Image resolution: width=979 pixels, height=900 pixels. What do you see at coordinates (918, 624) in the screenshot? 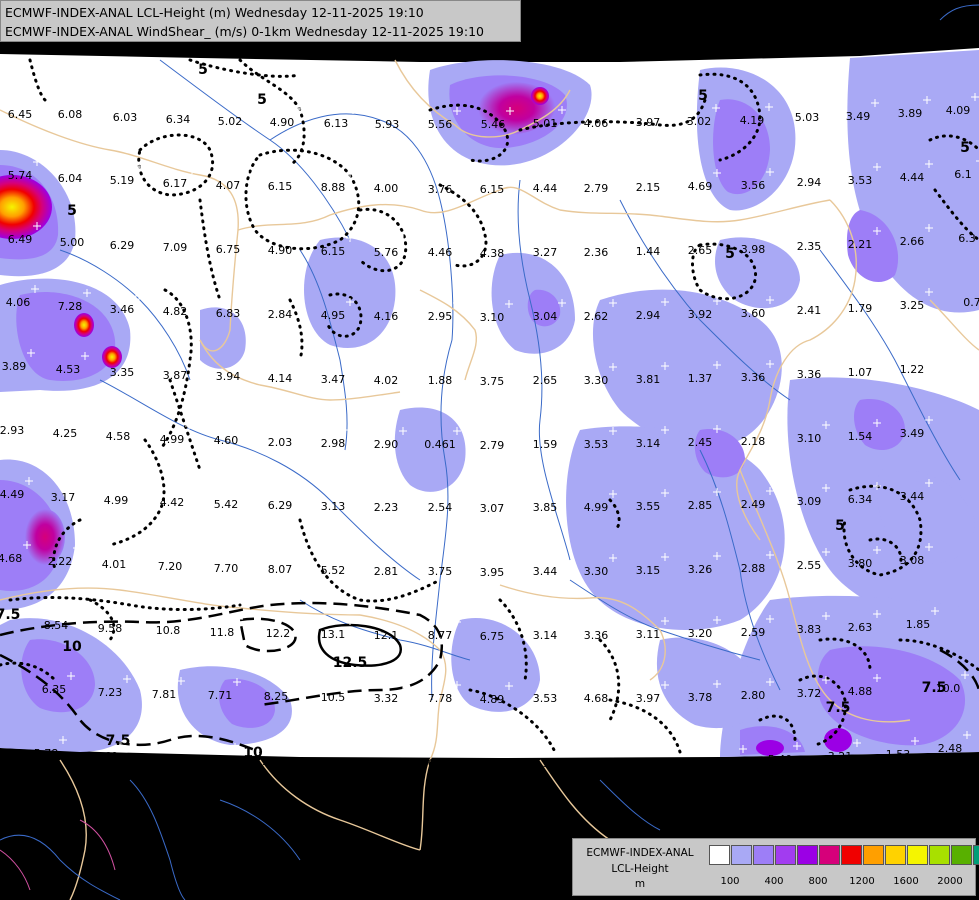
I see `shear-value-label: 1.85` at bounding box center [918, 624].